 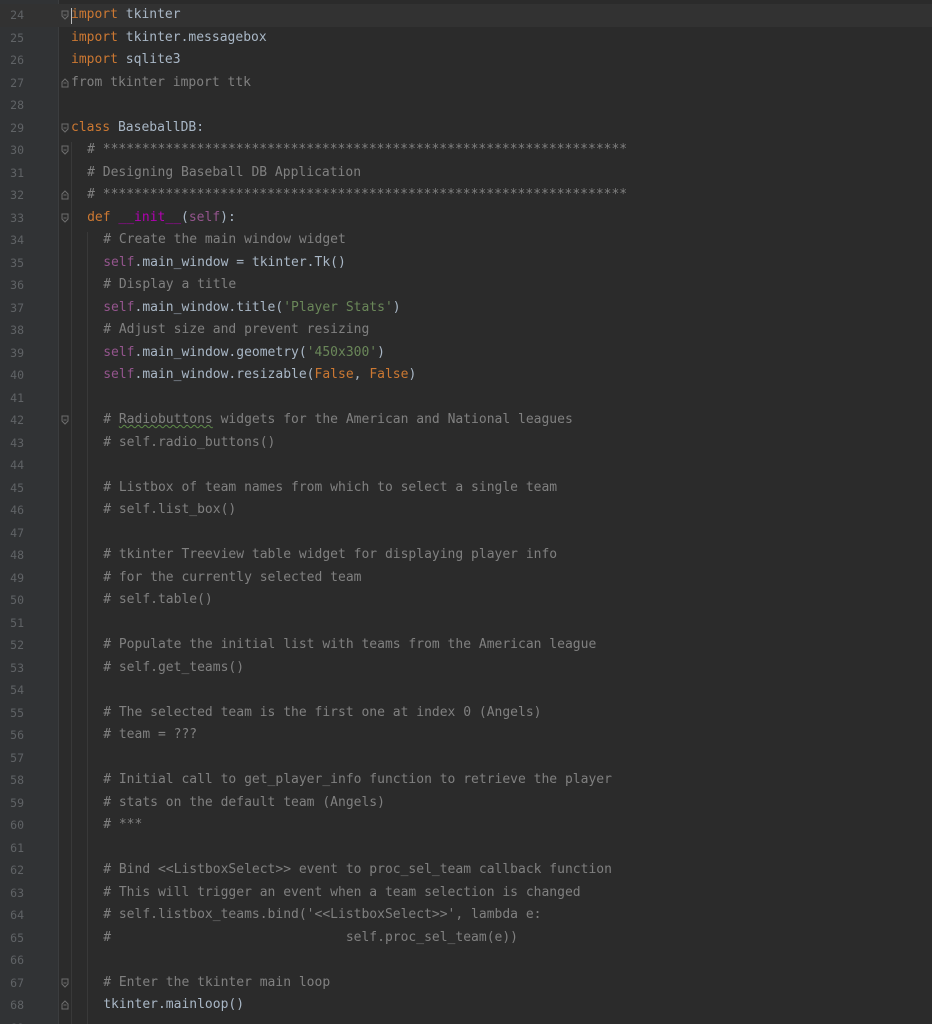 I want to click on code-token: # Create the main window widget, so click(x=224, y=239).